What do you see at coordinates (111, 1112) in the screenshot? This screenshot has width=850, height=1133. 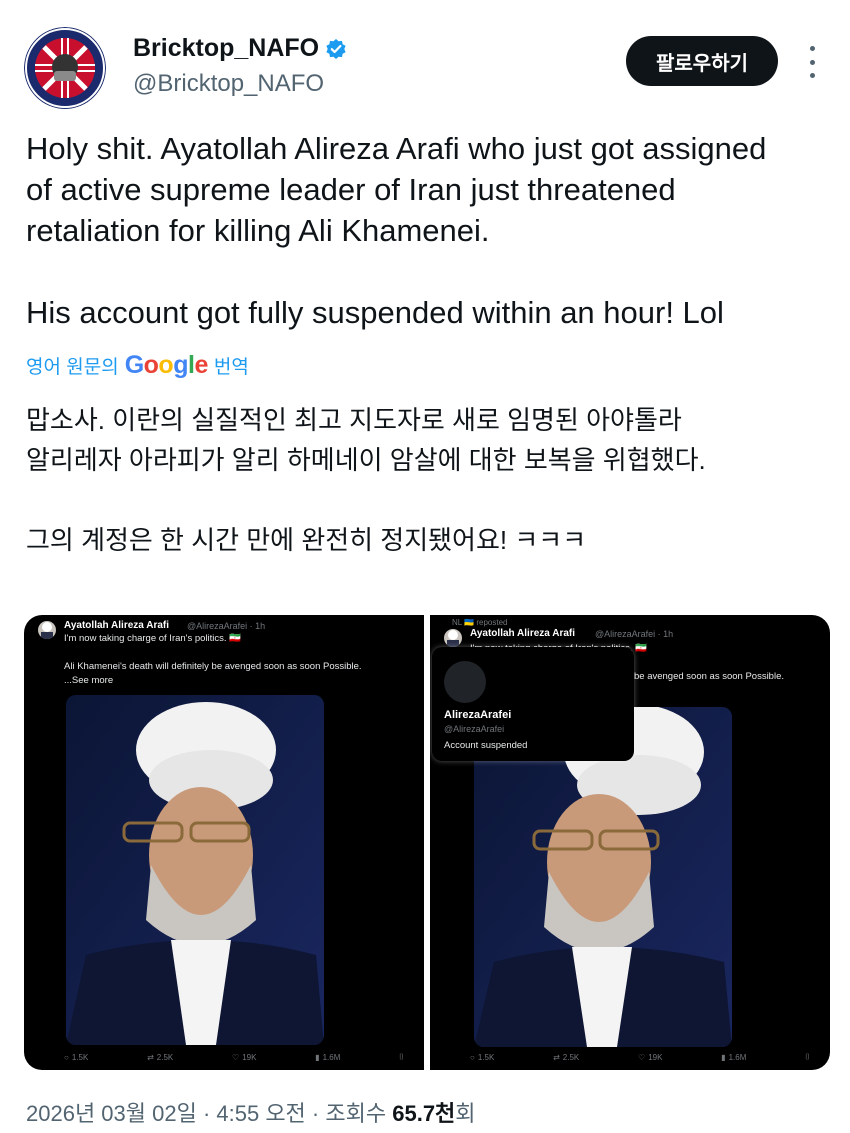 I see `post-date: 2026년 03월 02일` at bounding box center [111, 1112].